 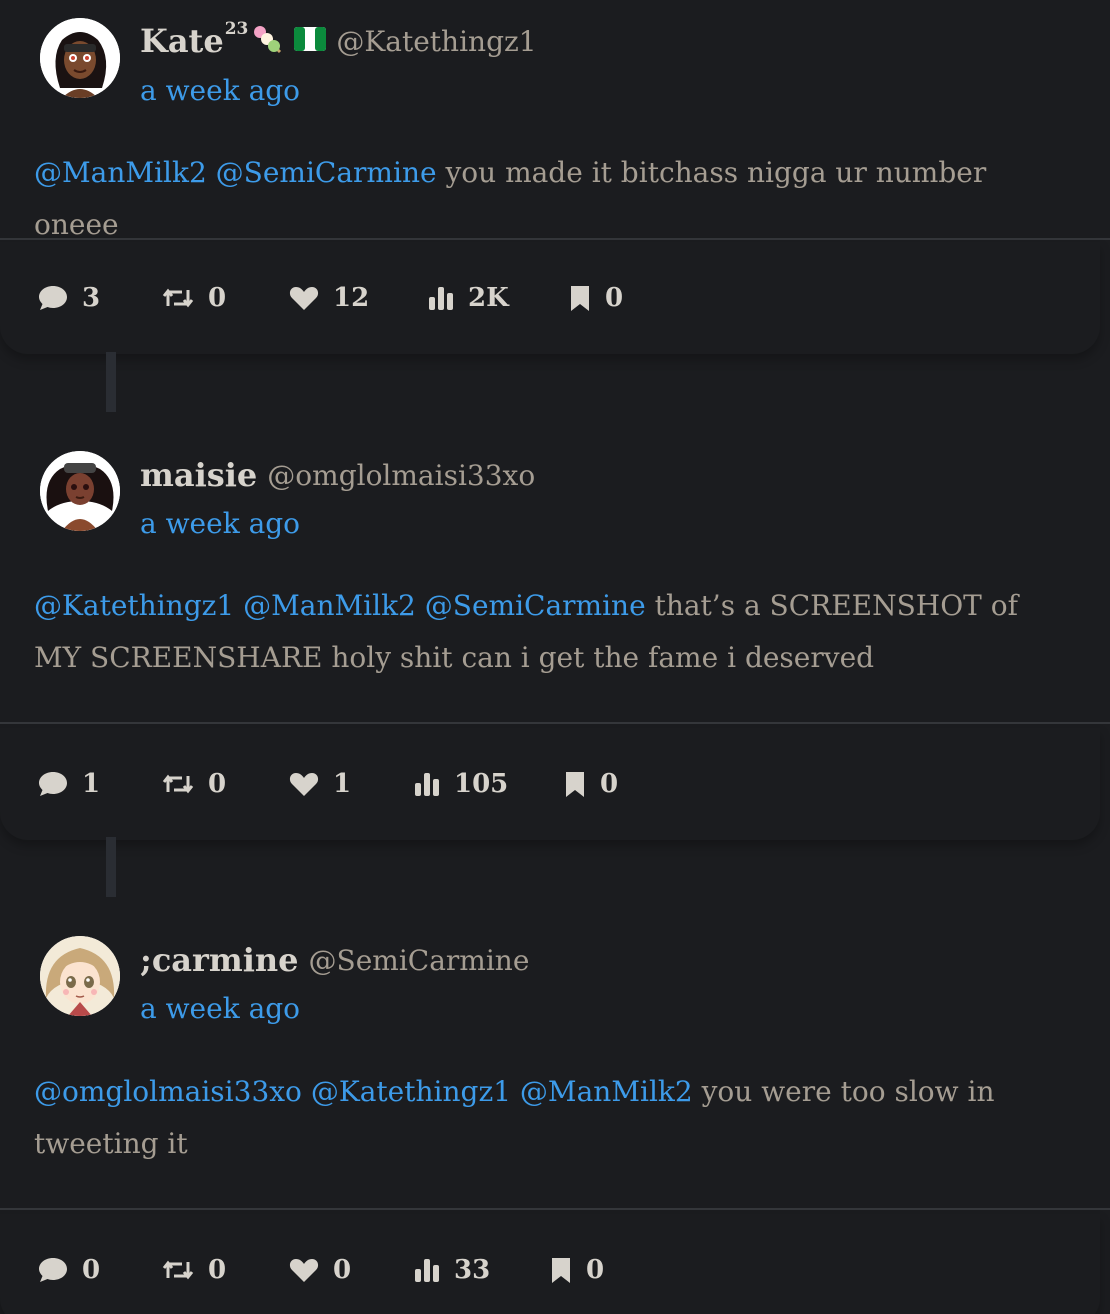 What do you see at coordinates (69, 784) in the screenshot?
I see `reply-button: 1` at bounding box center [69, 784].